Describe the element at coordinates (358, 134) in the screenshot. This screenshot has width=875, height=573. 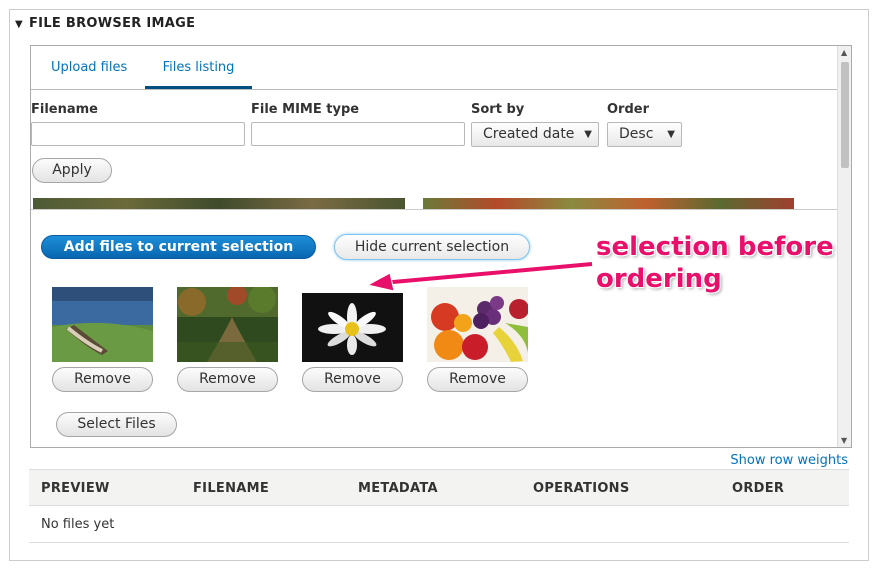
I see `mime-type-input` at that location.